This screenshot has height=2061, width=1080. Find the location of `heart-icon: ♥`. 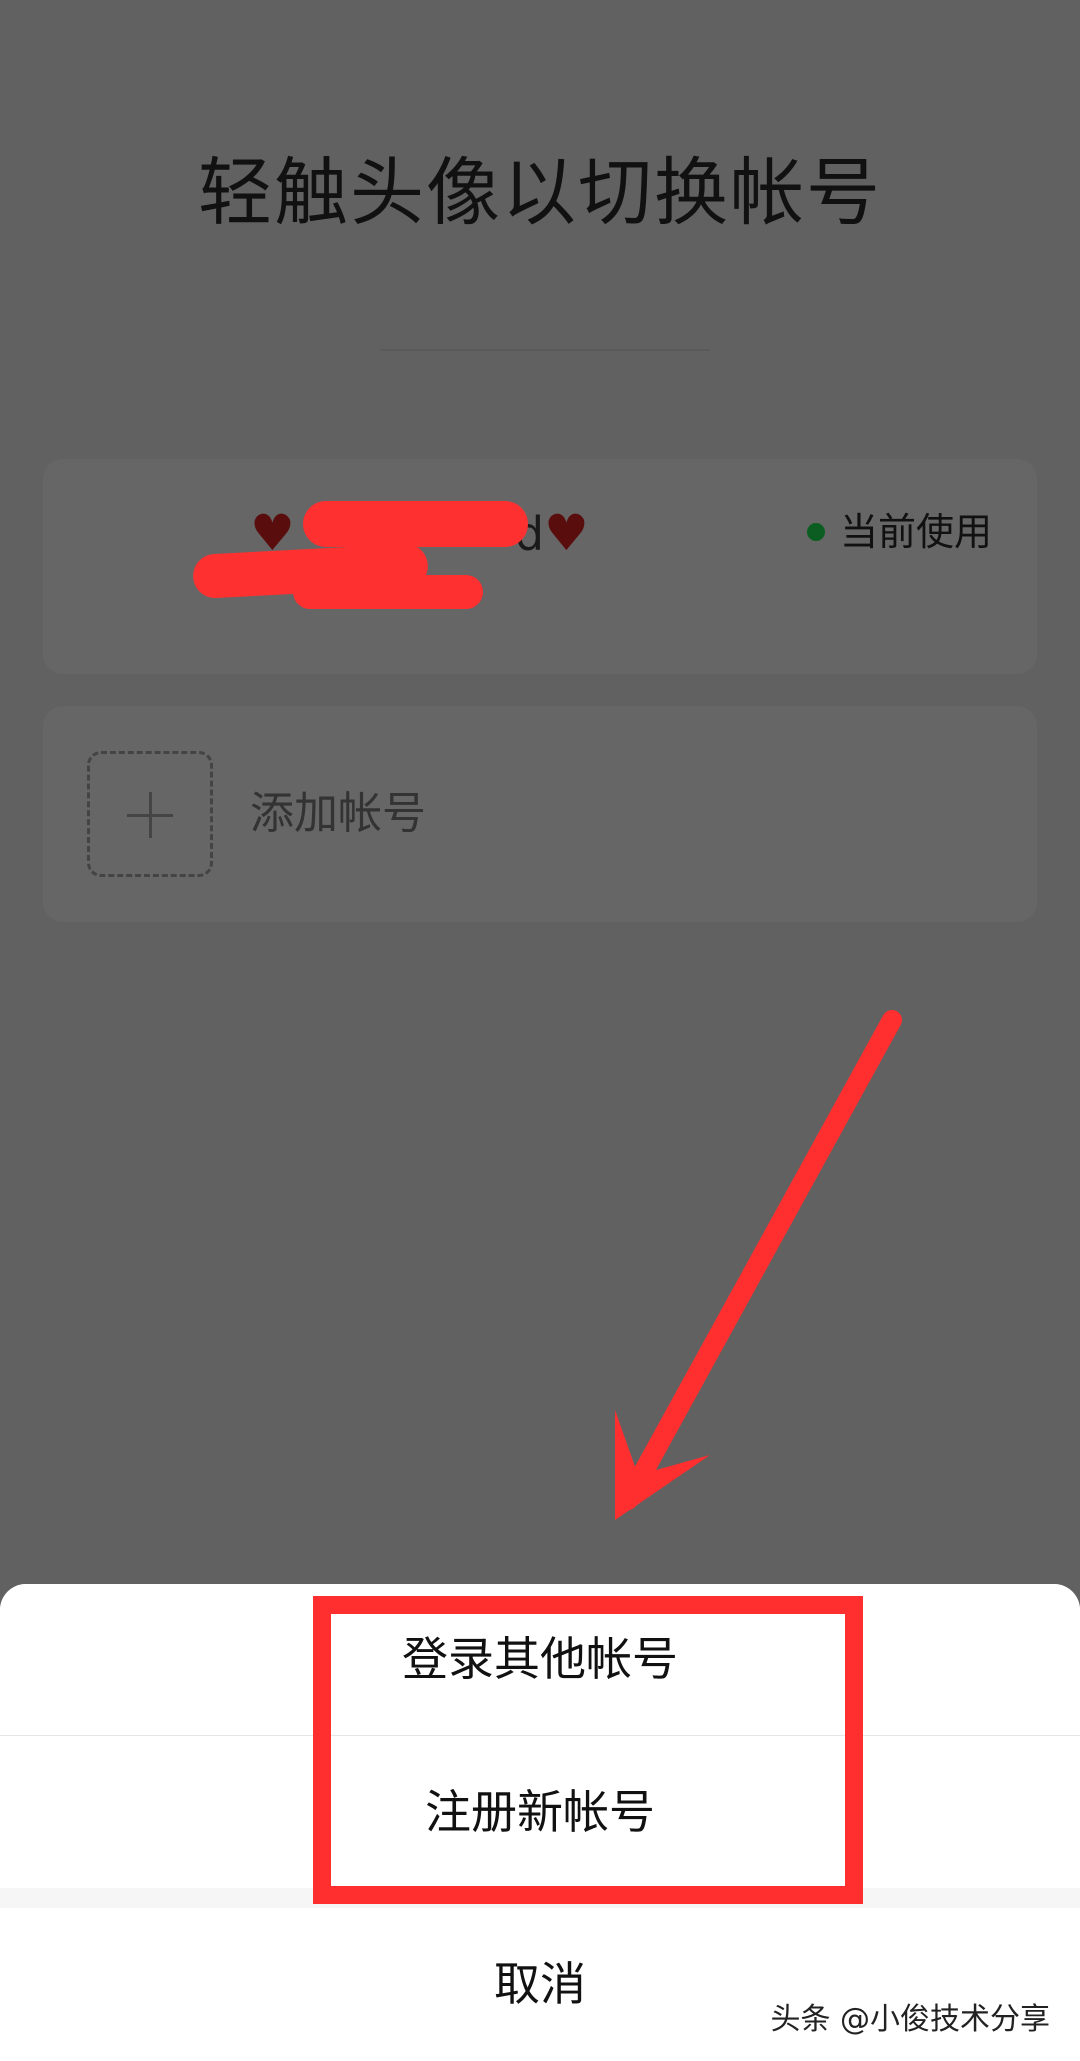

heart-icon: ♥ is located at coordinates (566, 533).